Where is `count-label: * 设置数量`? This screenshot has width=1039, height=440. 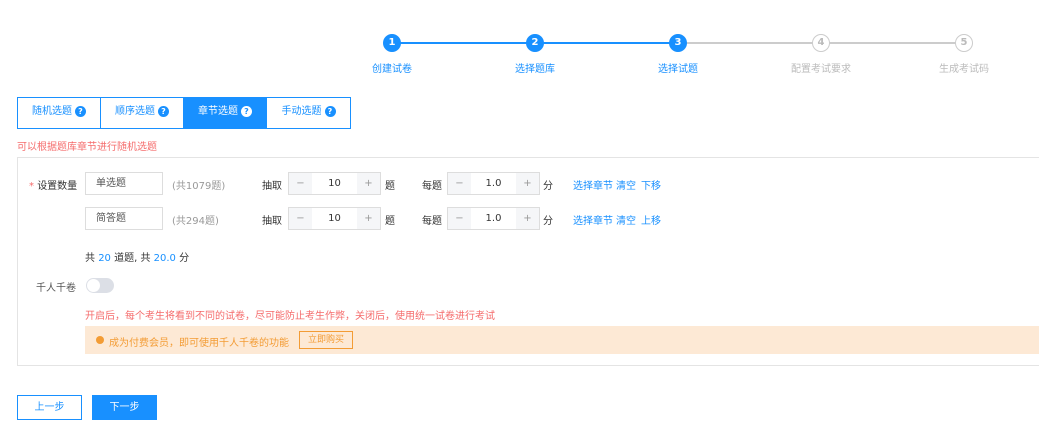 count-label: * 设置数量 is located at coordinates (53, 184).